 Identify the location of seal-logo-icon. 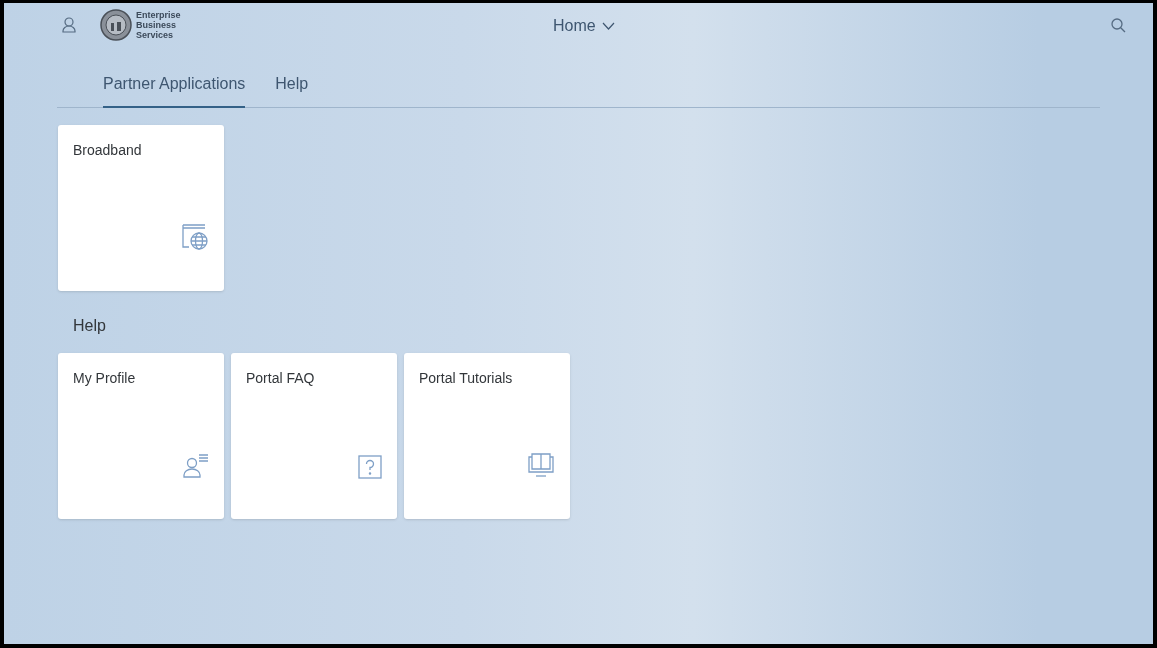
(116, 25).